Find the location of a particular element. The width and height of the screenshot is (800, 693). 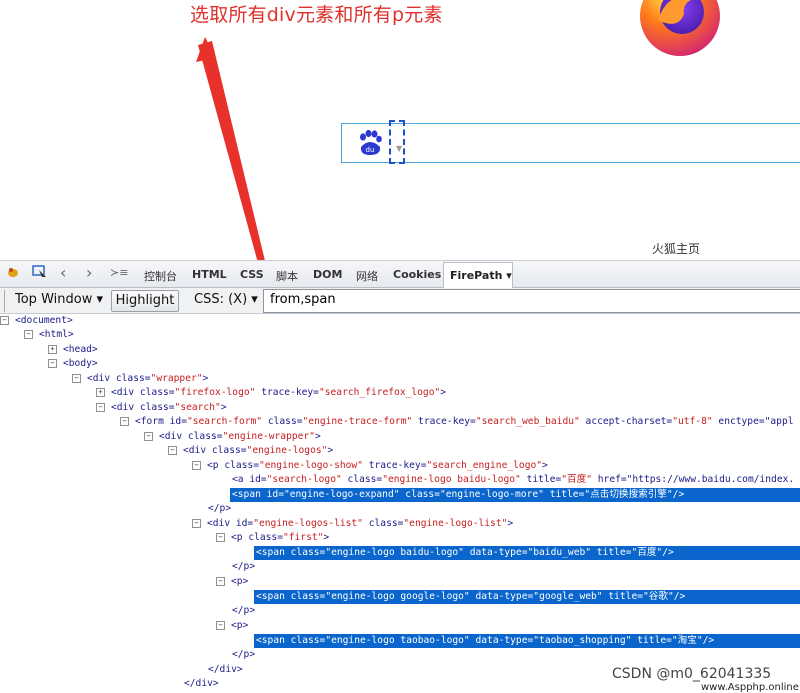

tree-row: − <p class="first"> is located at coordinates (272, 538).